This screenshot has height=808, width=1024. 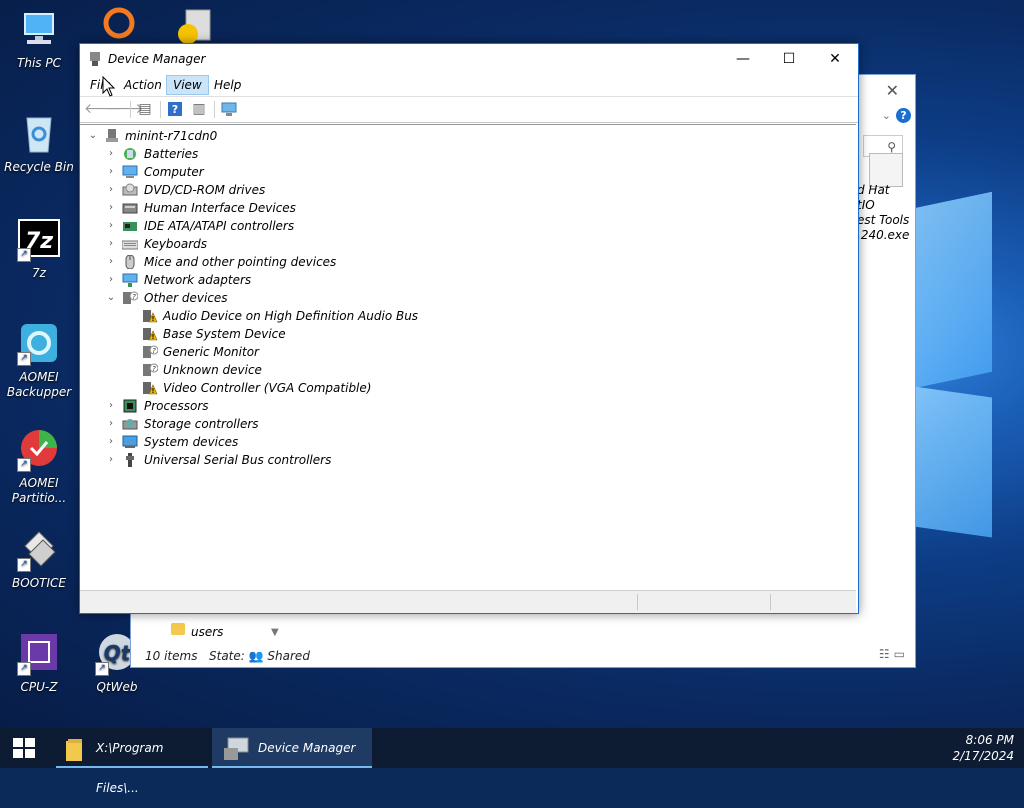 What do you see at coordinates (469, 59) in the screenshot?
I see `title-bar: Device Manager — ☐ ✕` at bounding box center [469, 59].